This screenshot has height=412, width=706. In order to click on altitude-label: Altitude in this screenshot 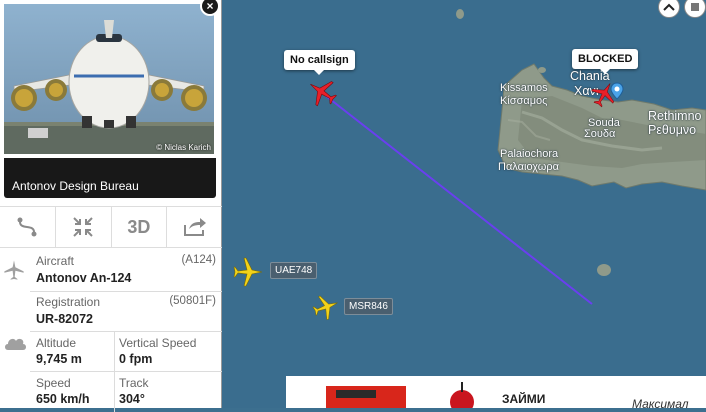, I will do `click(56, 343)`.